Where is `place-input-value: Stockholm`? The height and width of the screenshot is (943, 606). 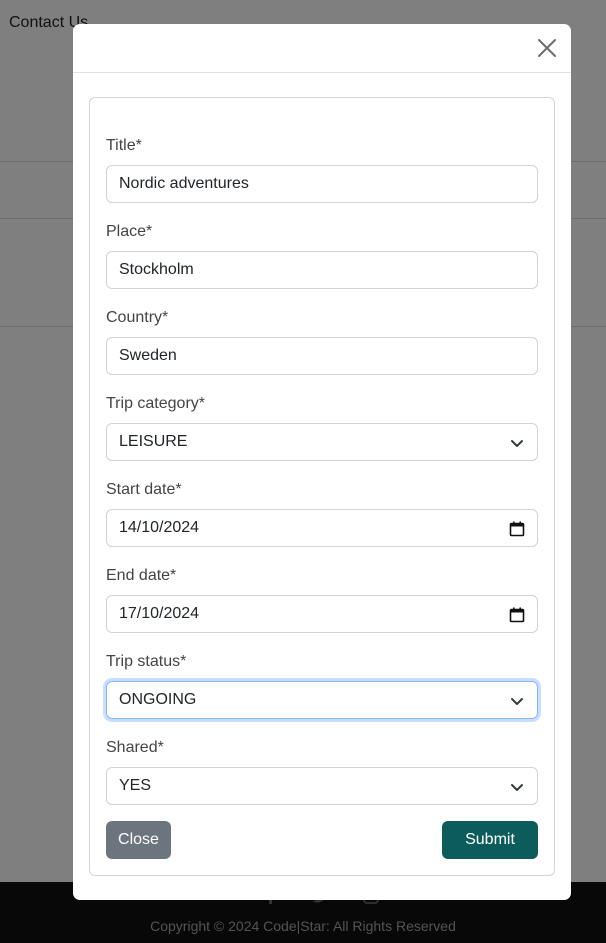 place-input-value: Stockholm is located at coordinates (156, 269).